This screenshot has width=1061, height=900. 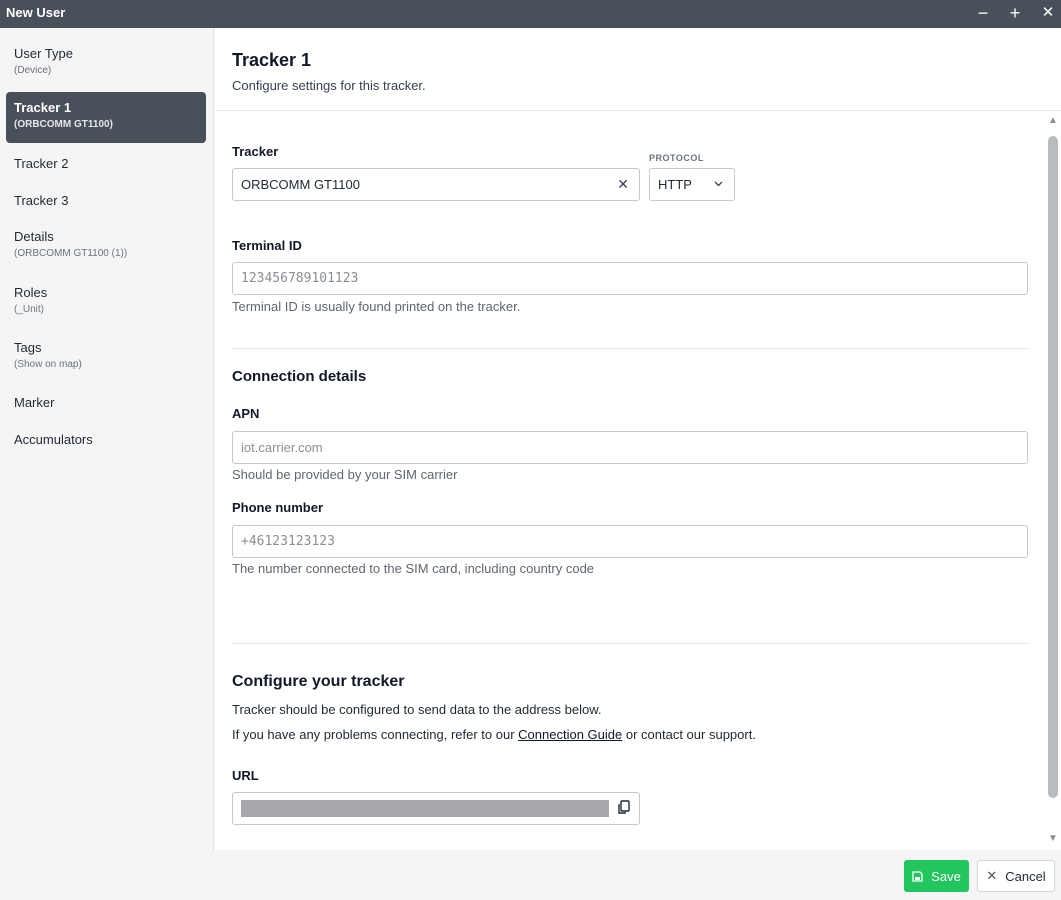 What do you see at coordinates (425, 808) in the screenshot?
I see `url-value-redacted` at bounding box center [425, 808].